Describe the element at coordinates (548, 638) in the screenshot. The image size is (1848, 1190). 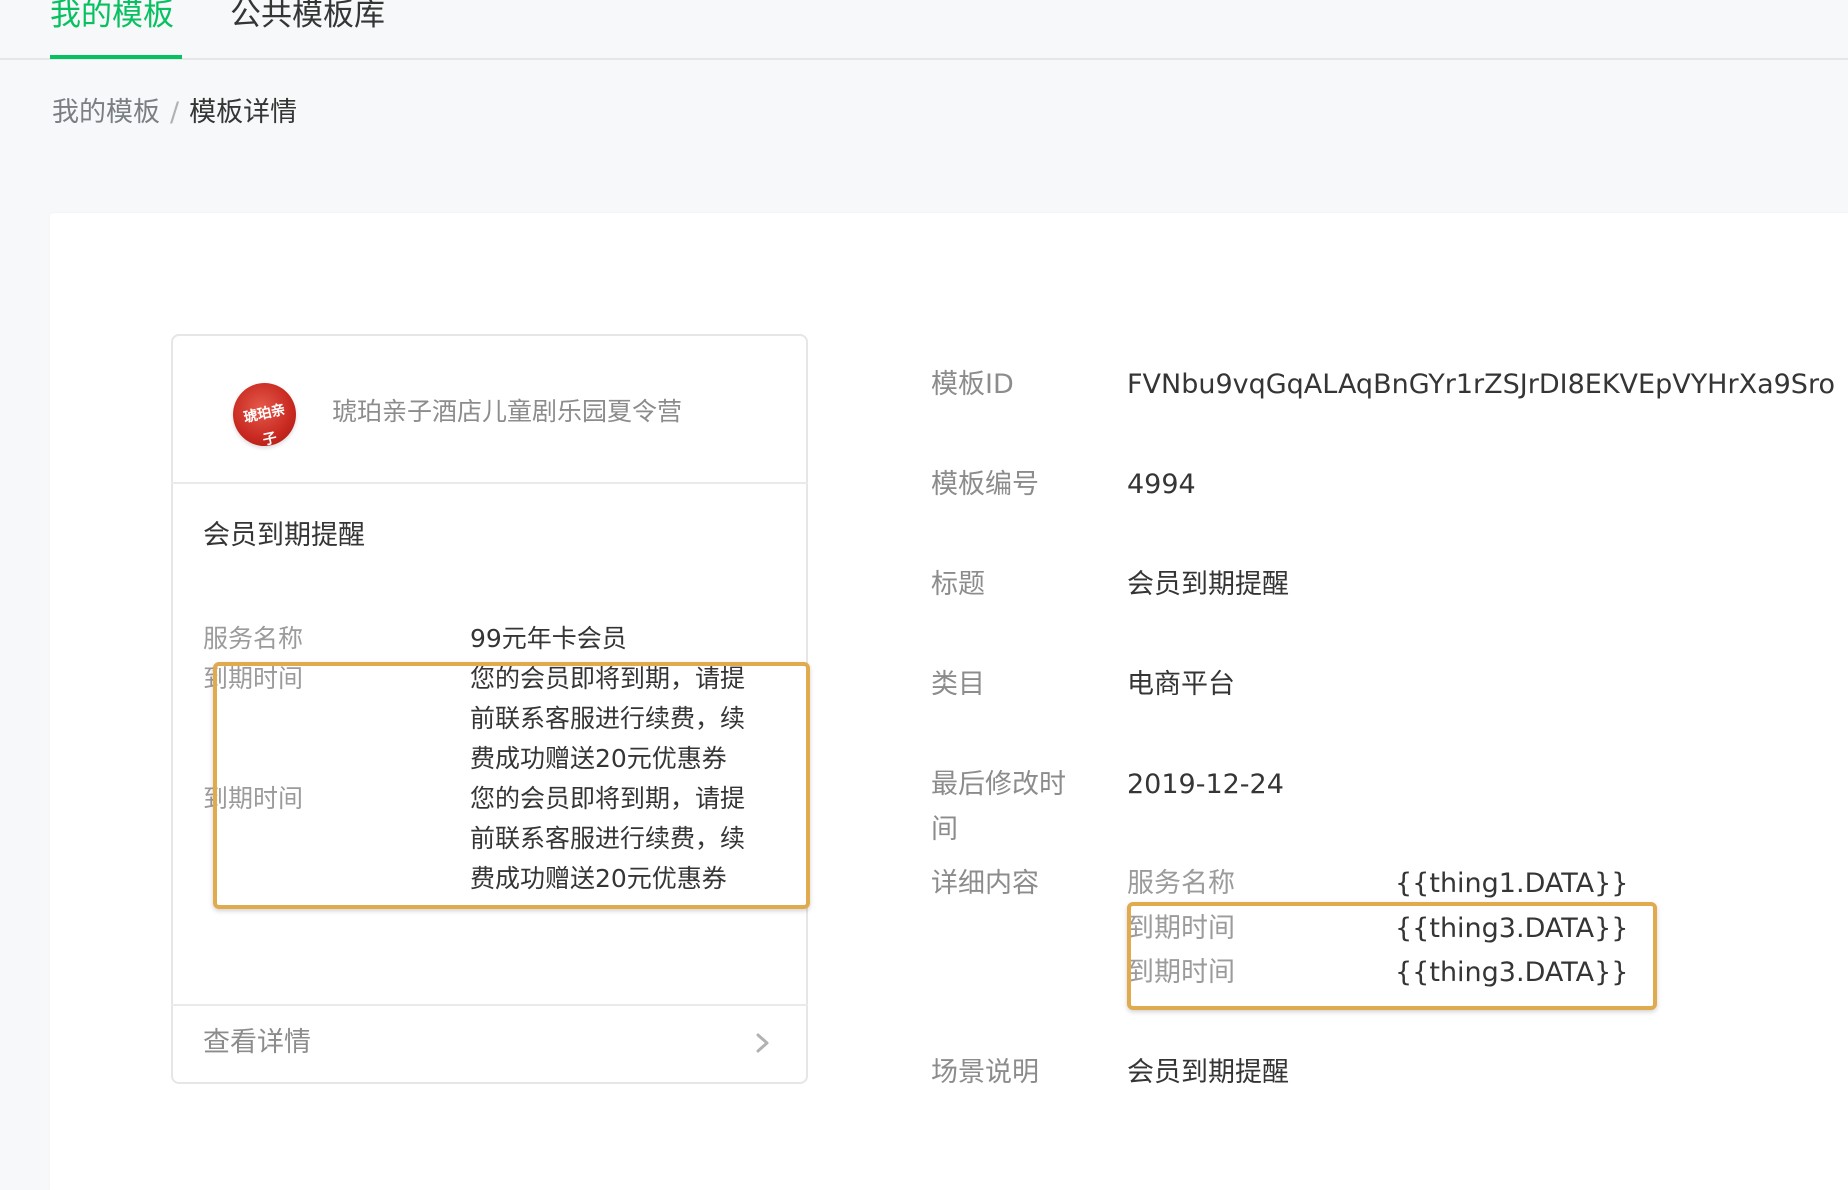
I see `preview-field-value: 99元年卡会员` at that location.